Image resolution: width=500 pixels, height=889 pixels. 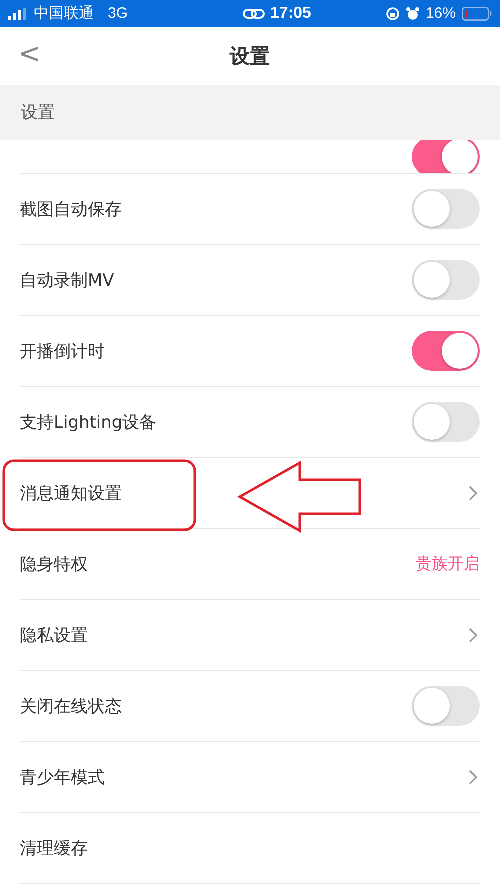 What do you see at coordinates (477, 13) in the screenshot?
I see `battery-icon` at bounding box center [477, 13].